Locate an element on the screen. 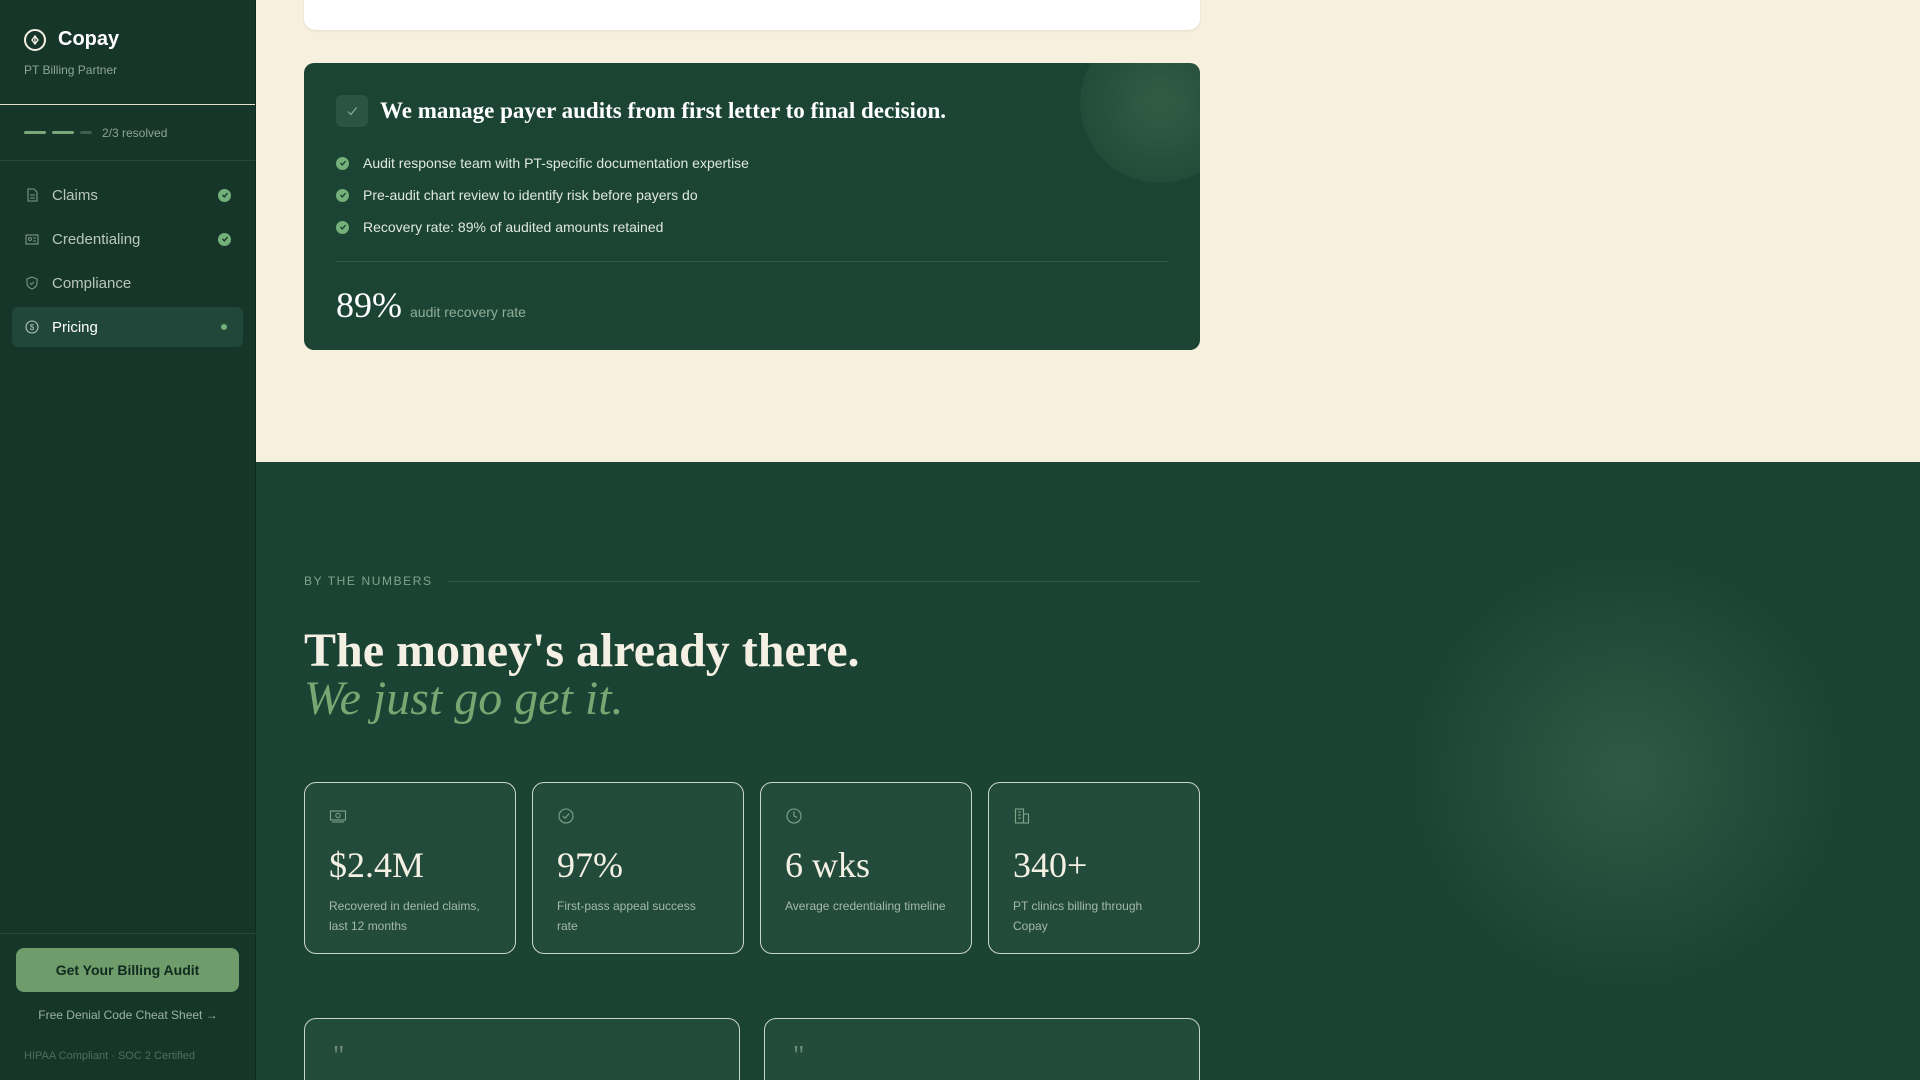 The image size is (1920, 1080). stat-label: PT clinics billing through Copay is located at coordinates (1078, 916).